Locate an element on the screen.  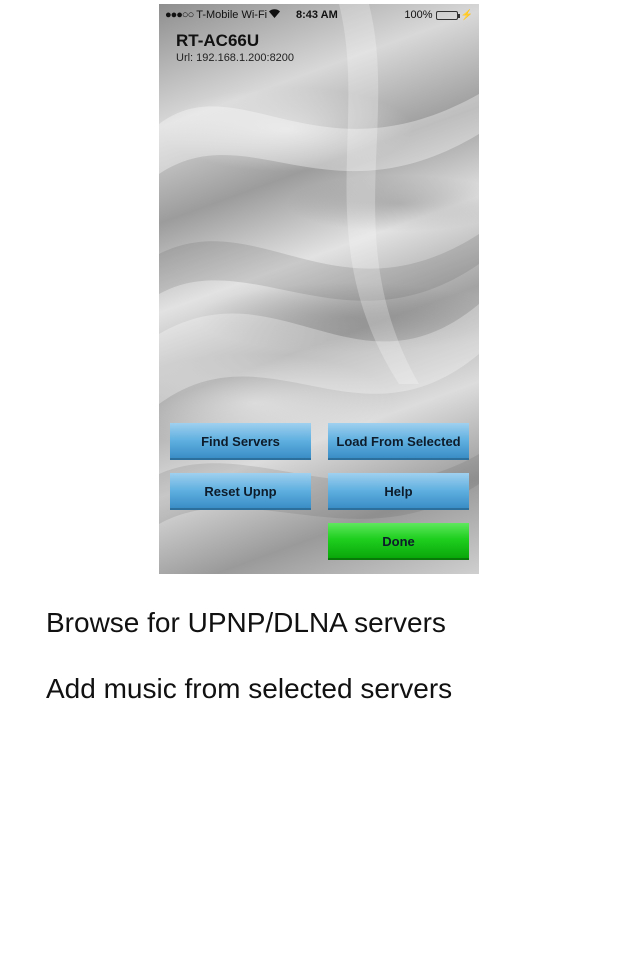
status-bar: ●●●○○ T-Mobile Wi-Fi 8:43 AM 100% ⚡ is located at coordinates (319, 15).